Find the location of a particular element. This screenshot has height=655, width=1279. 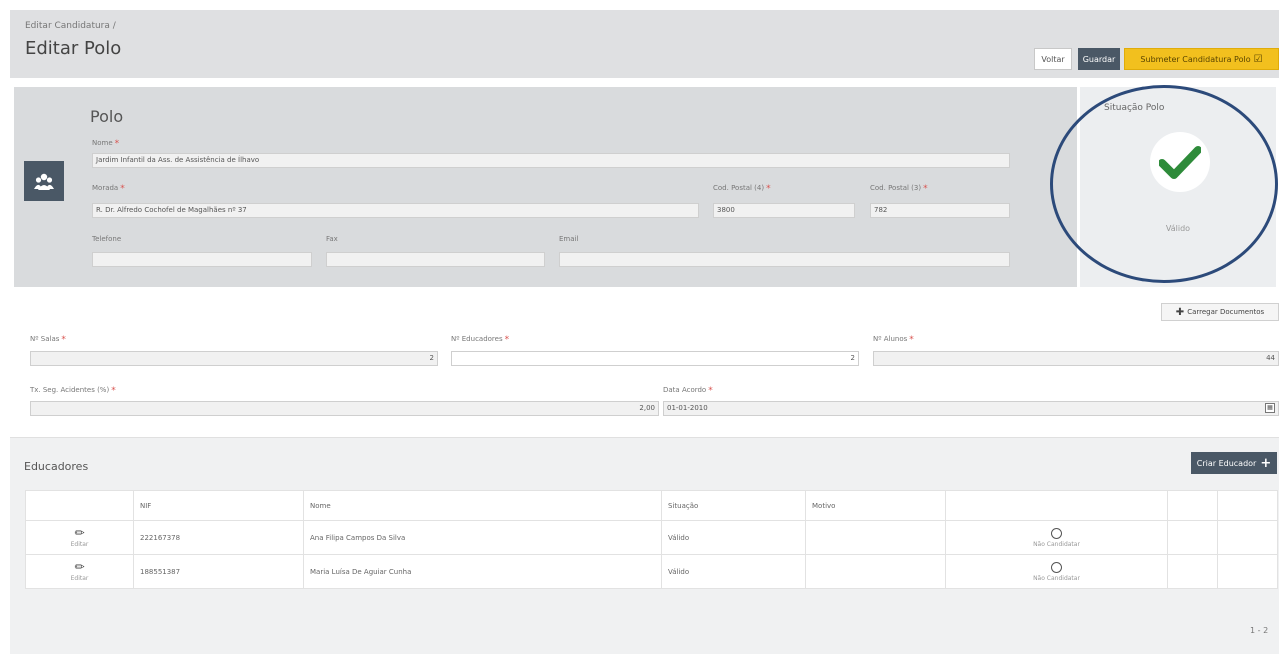

fax-input is located at coordinates (435, 259).